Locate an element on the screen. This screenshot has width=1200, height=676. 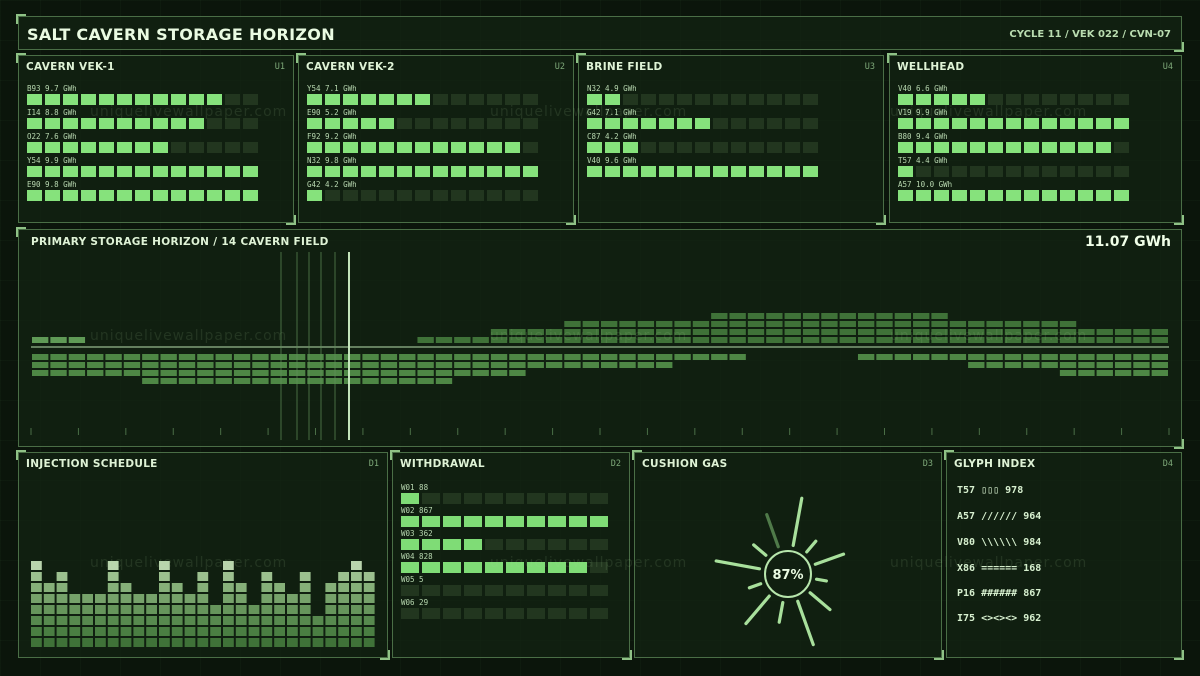
row-label: C87 4.2 GWh is located at coordinates (612, 136).